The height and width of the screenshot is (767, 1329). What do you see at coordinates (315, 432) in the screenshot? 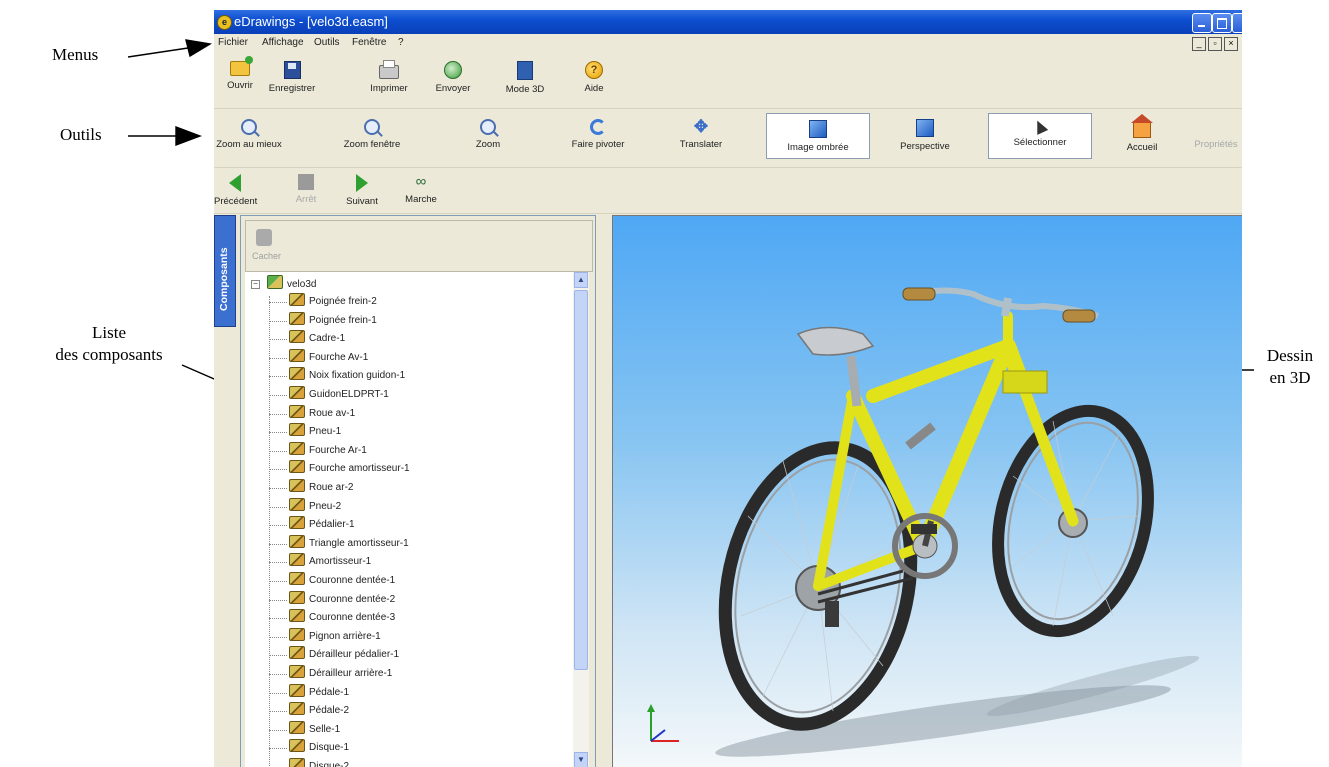
I see `tree-item: Pneu-1` at bounding box center [315, 432].